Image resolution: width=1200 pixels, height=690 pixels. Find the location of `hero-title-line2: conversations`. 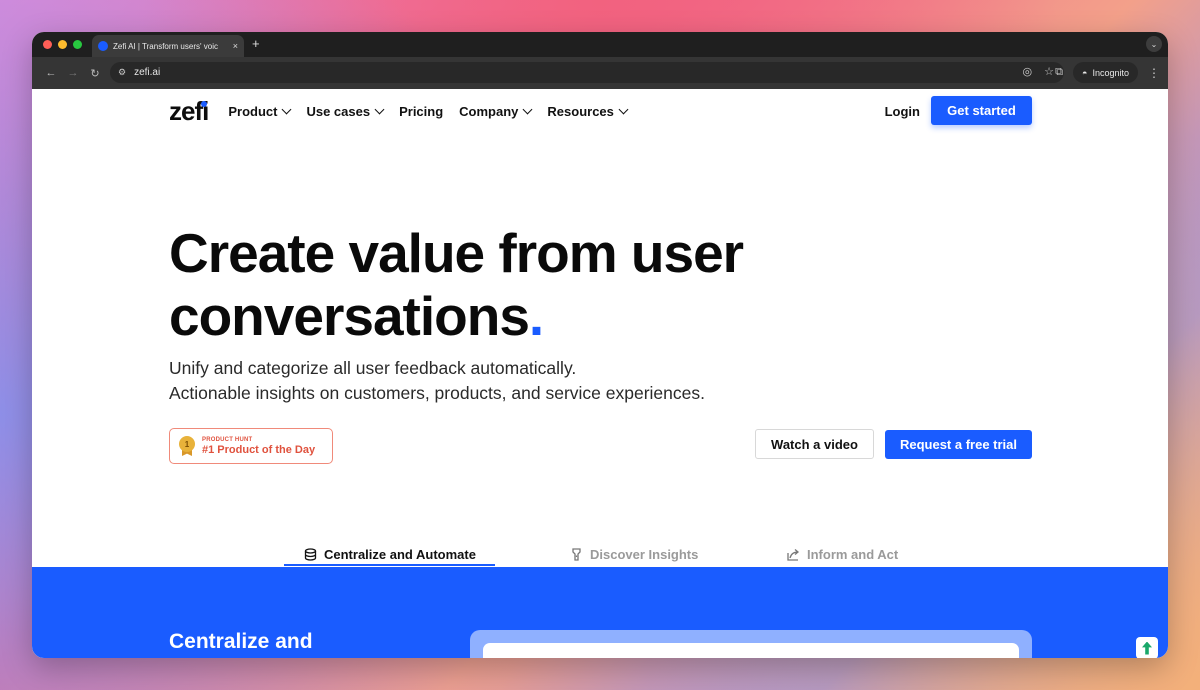

hero-title-line2: conversations is located at coordinates (349, 316).